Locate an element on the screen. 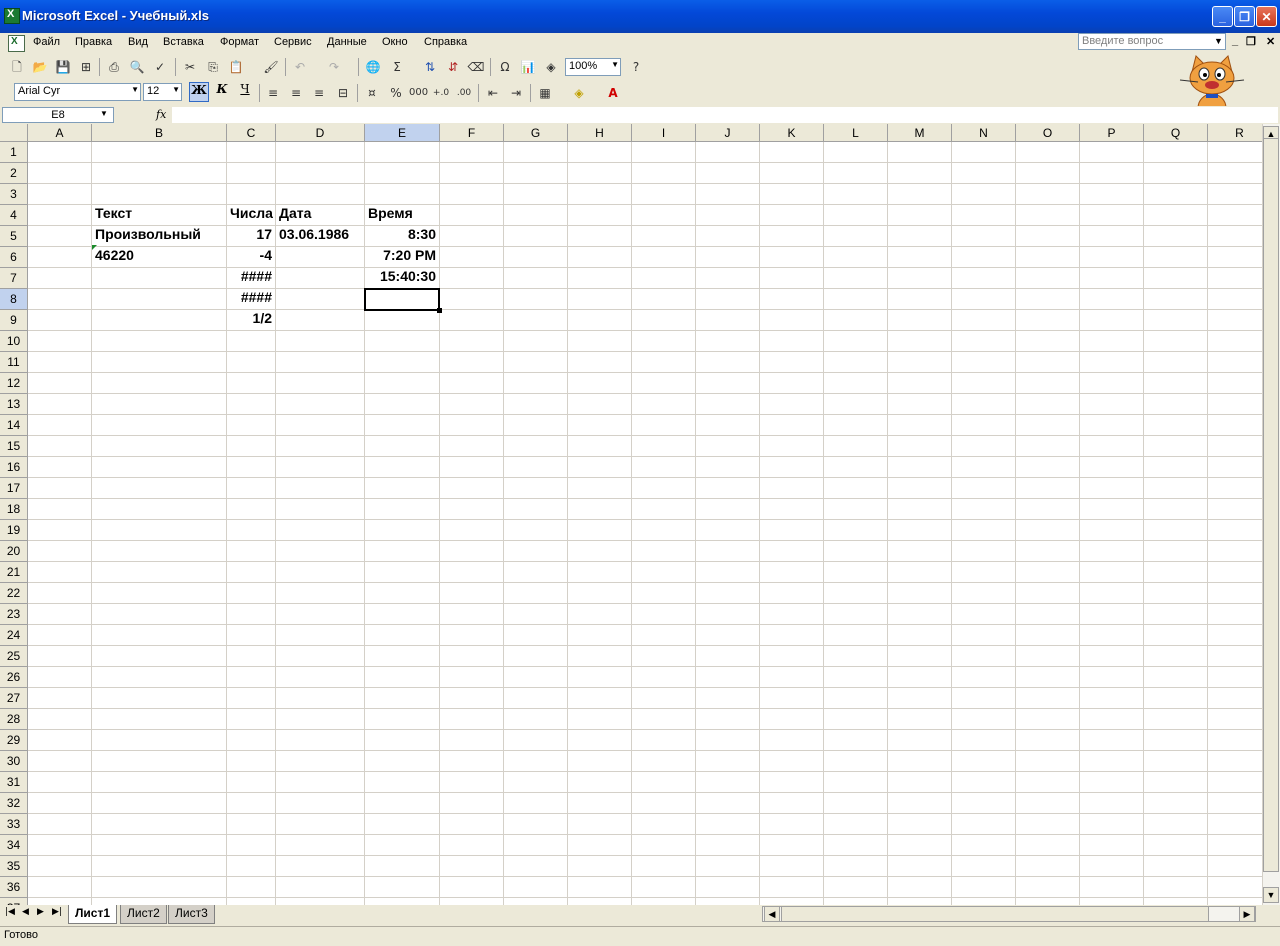 The width and height of the screenshot is (1280, 946). cell-c5: 17 is located at coordinates (249, 236).